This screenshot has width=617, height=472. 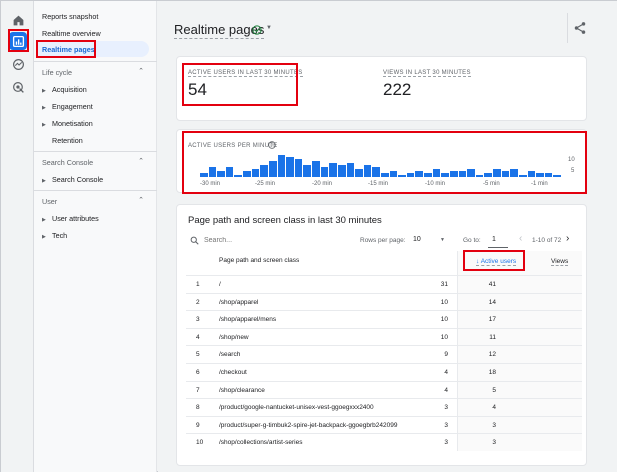 I want to click on nav-search-console: ▶ Search Console, so click(x=72, y=179).